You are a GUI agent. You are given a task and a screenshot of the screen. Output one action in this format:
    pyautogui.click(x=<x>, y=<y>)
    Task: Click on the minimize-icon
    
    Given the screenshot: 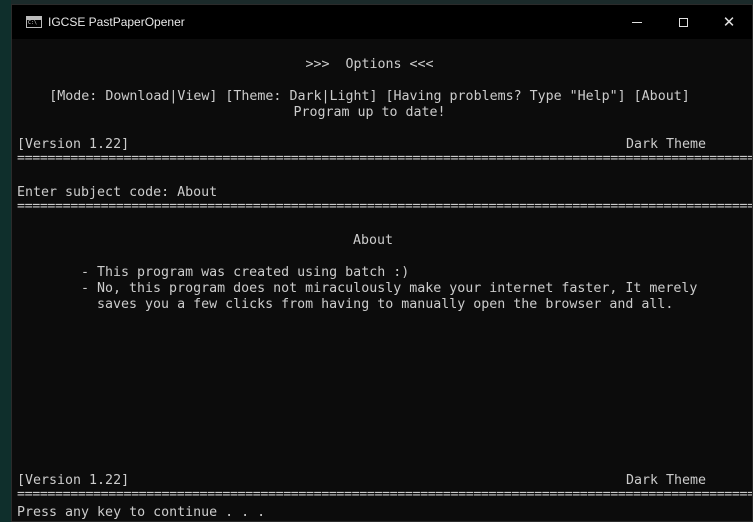 What is the action you would take?
    pyautogui.click(x=637, y=22)
    